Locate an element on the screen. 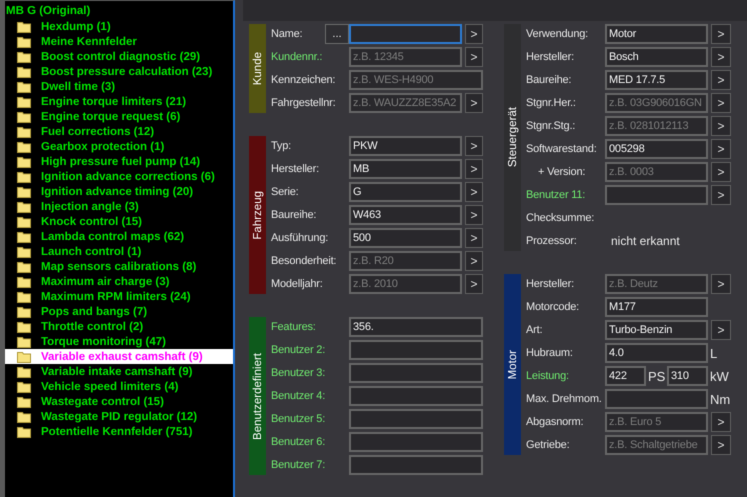  tree-item: Variable intake camshaft (9) is located at coordinates (119, 371).